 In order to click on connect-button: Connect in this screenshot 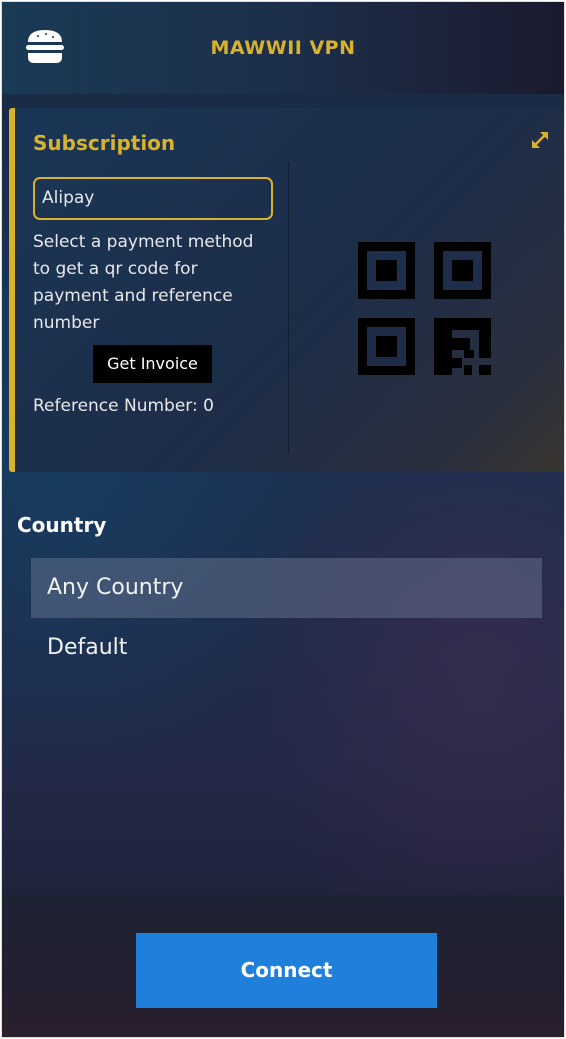, I will do `click(286, 970)`.